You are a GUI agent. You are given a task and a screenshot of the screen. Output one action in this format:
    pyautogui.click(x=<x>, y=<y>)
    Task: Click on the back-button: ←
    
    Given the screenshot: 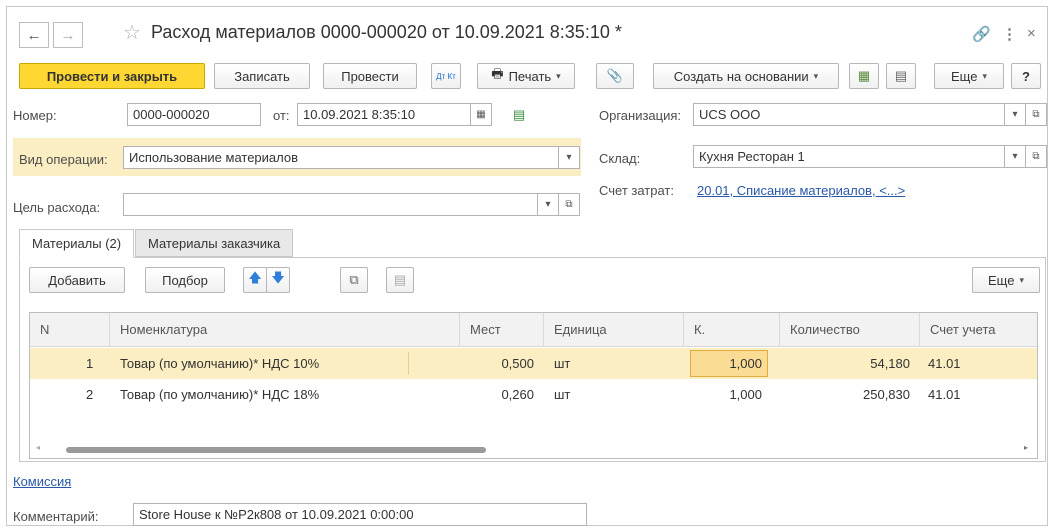 What is the action you would take?
    pyautogui.click(x=34, y=35)
    